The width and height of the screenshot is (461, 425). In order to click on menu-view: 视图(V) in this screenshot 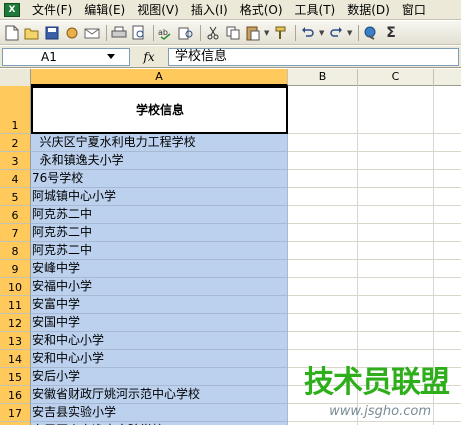, I will do `click(158, 10)`.